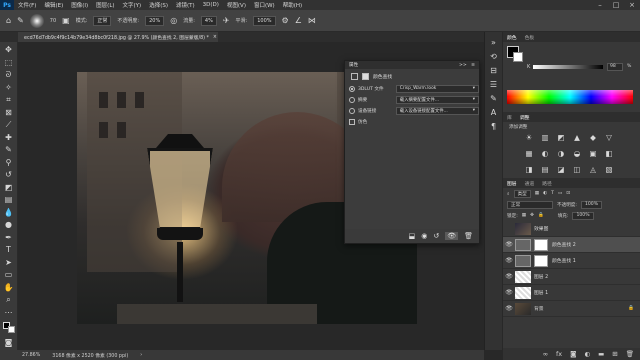 Image resolution: width=640 pixels, height=360 pixels. Describe the element at coordinates (493, 71) in the screenshot. I see `properties-panel-icon: ⊟` at that location.